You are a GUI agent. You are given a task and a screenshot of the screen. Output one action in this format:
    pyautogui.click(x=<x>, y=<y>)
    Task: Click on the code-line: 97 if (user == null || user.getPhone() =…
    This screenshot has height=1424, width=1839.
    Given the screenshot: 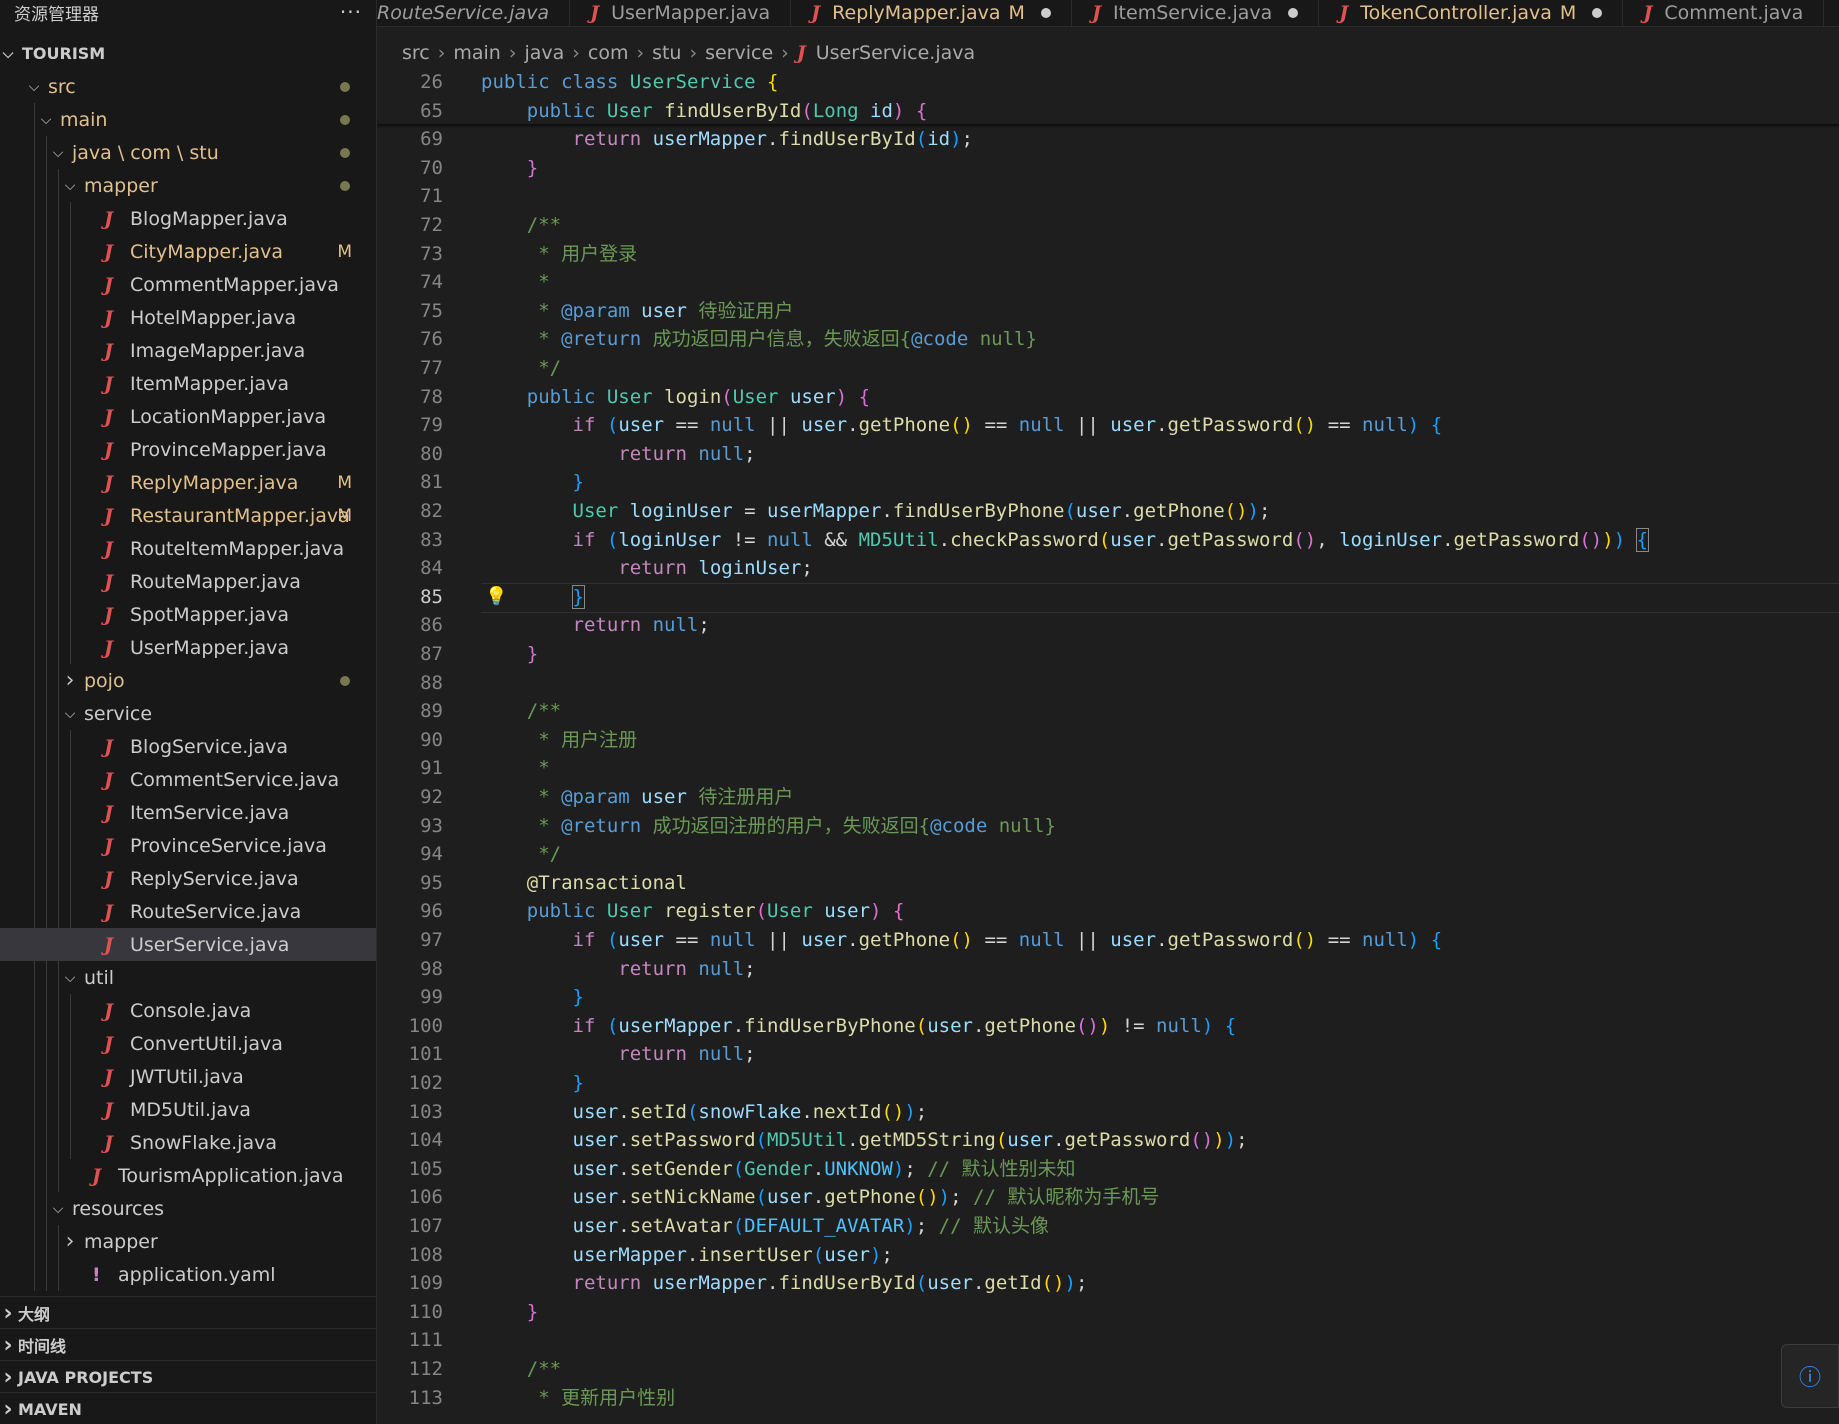 What is the action you would take?
    pyautogui.click(x=1108, y=940)
    